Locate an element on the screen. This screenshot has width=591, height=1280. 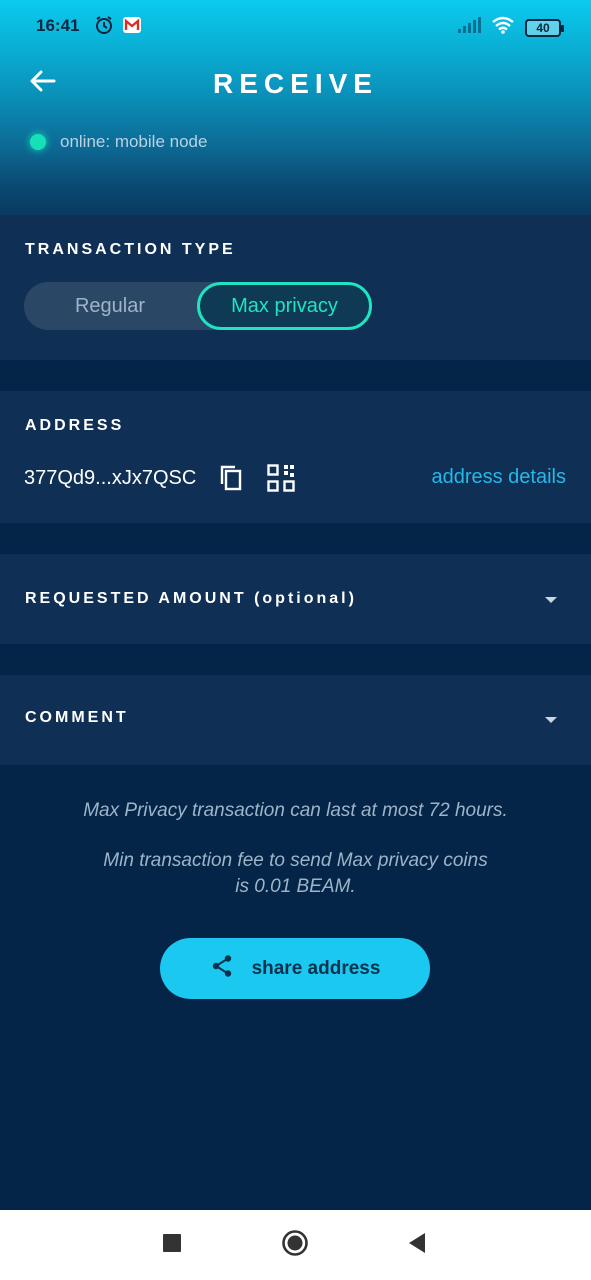
address-value: 377Qd9...xJx7QSC is located at coordinates (110, 477).